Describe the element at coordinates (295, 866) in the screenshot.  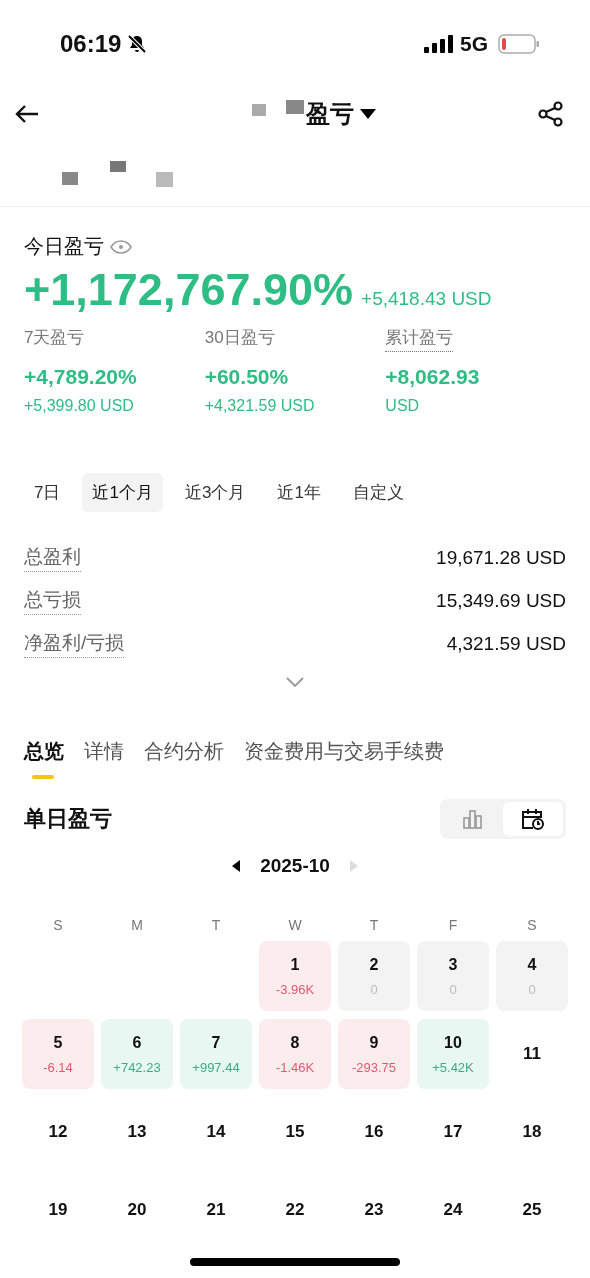
I see `month-label: 2025-10` at that location.